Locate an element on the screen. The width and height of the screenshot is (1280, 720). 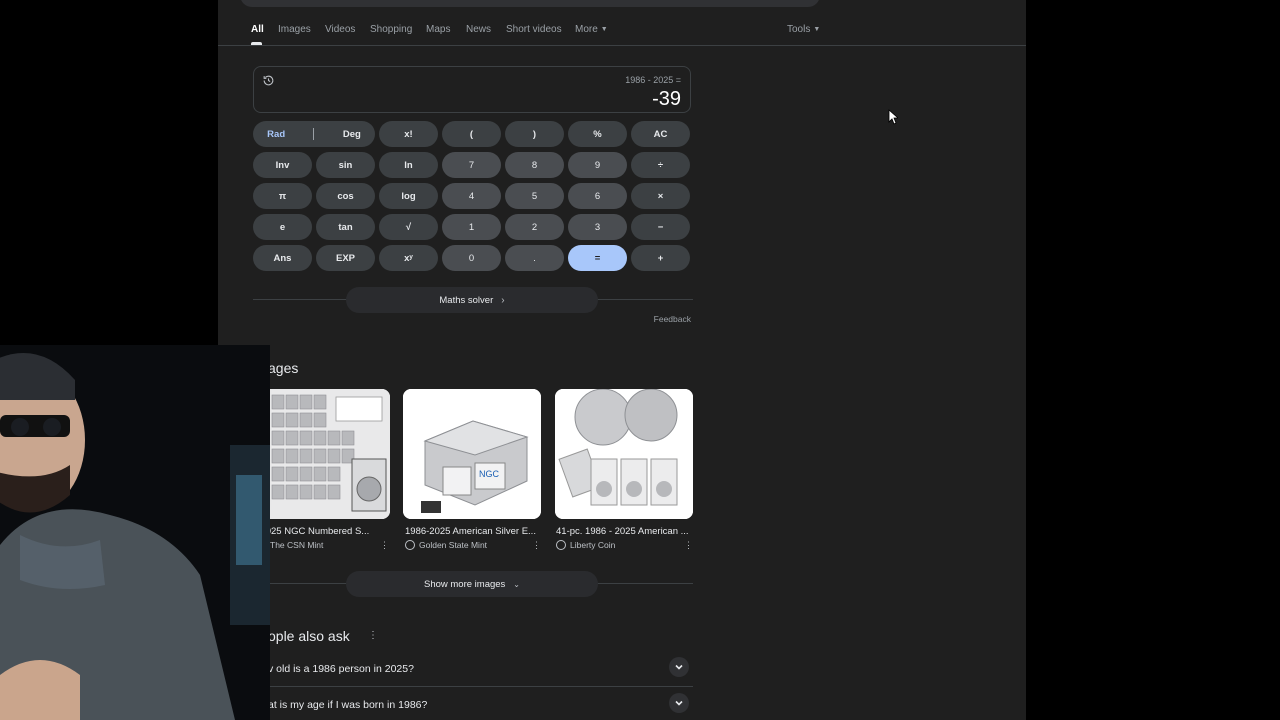
images-section-title: ages is located at coordinates (283, 368).